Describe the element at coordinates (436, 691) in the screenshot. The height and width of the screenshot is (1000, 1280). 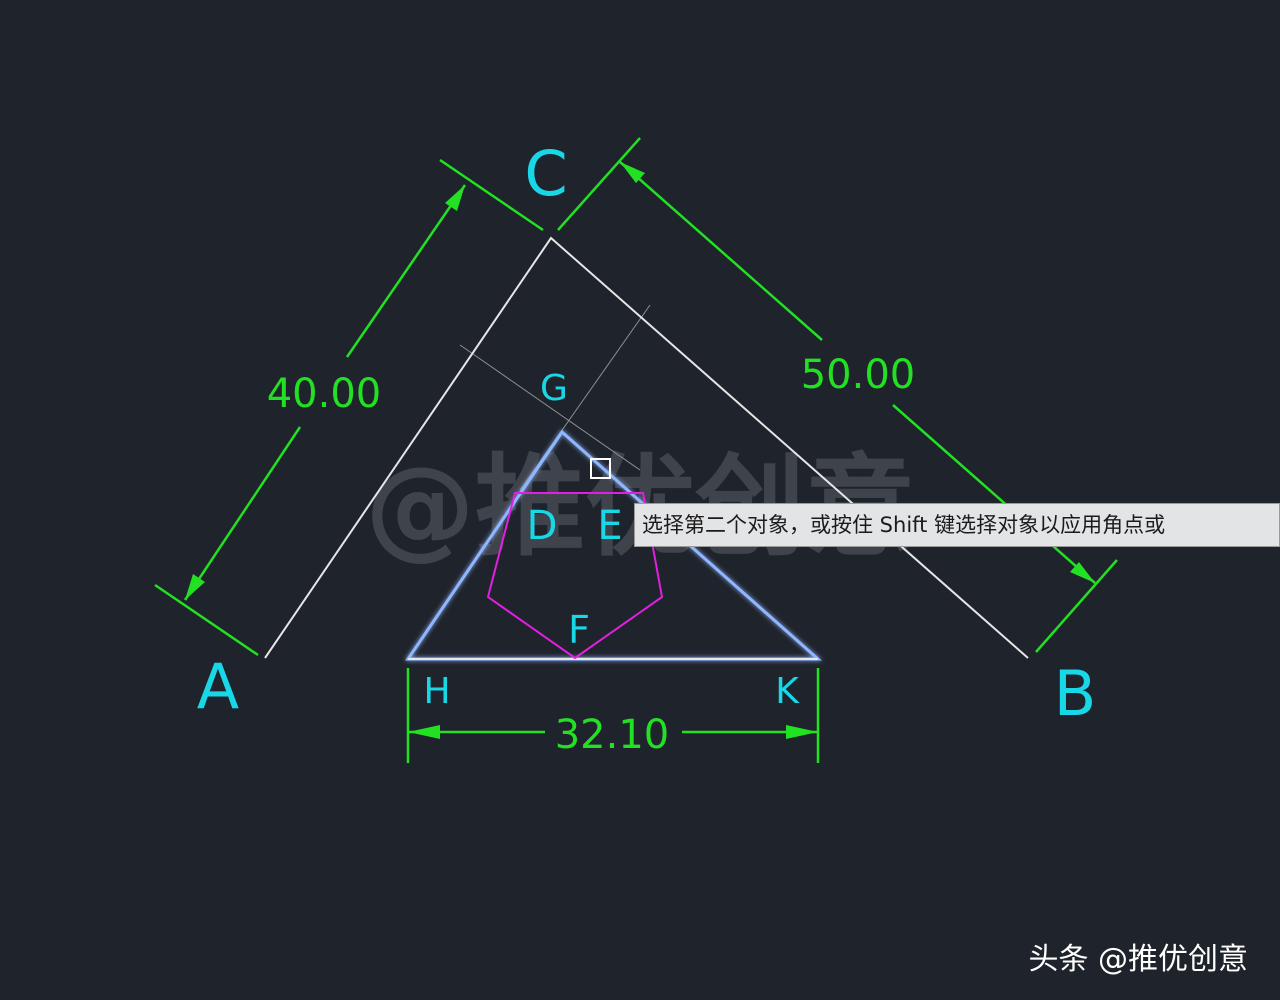
I see `point-label-h: H` at that location.